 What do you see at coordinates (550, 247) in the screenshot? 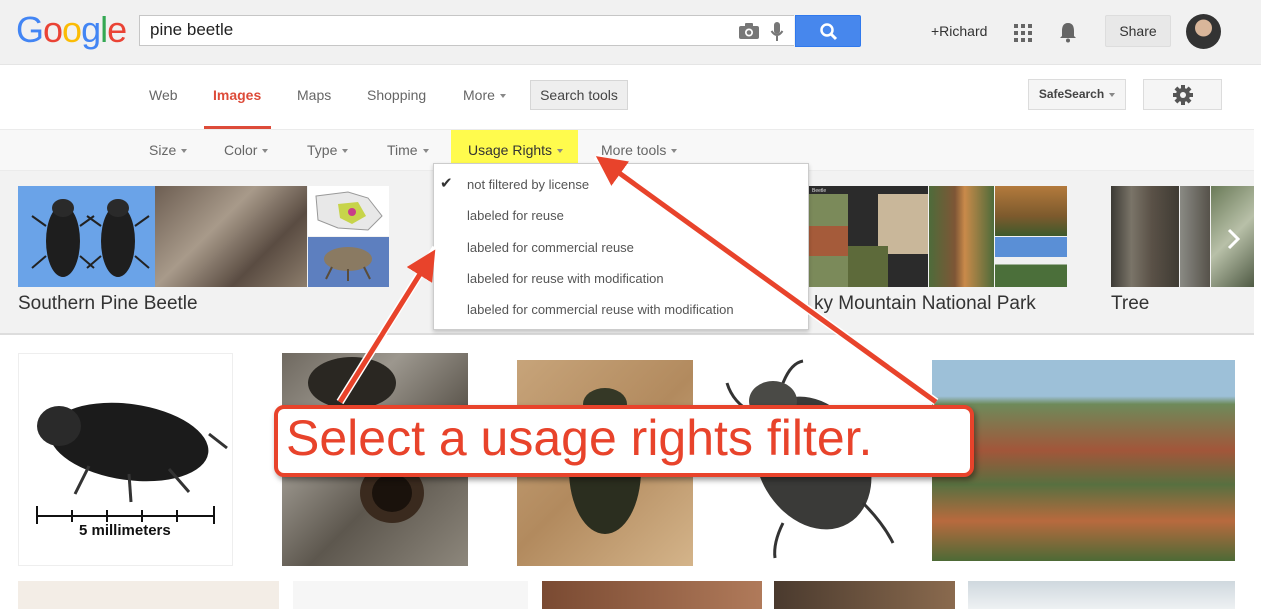
I see `menu-item-commercial-reuse: labeled for commercial reuse` at bounding box center [550, 247].